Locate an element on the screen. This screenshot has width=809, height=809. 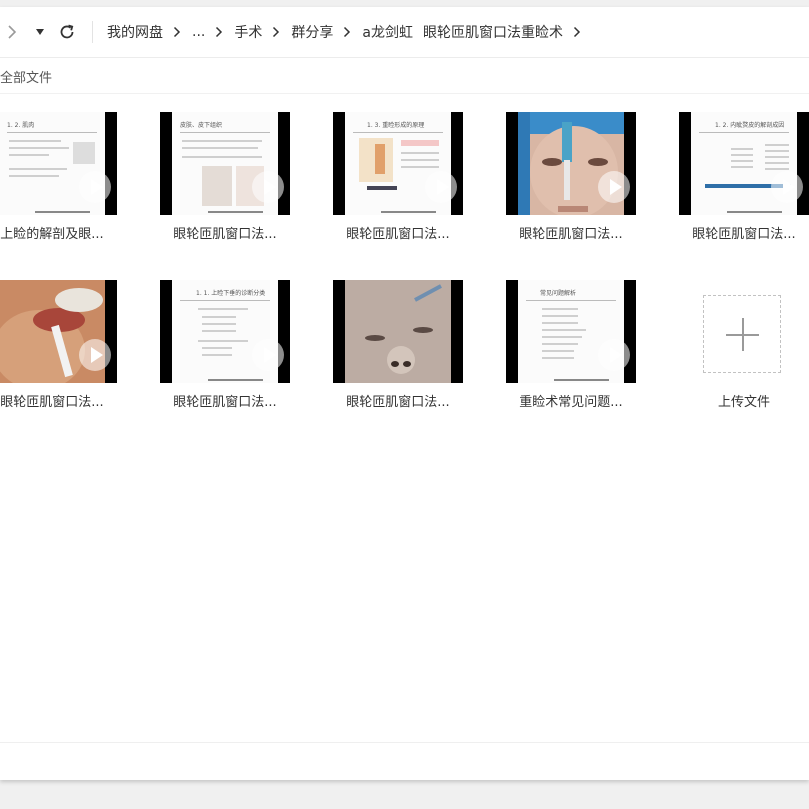
breadcrumb-user-folder: a龙剑虹 is located at coordinates (387, 32).